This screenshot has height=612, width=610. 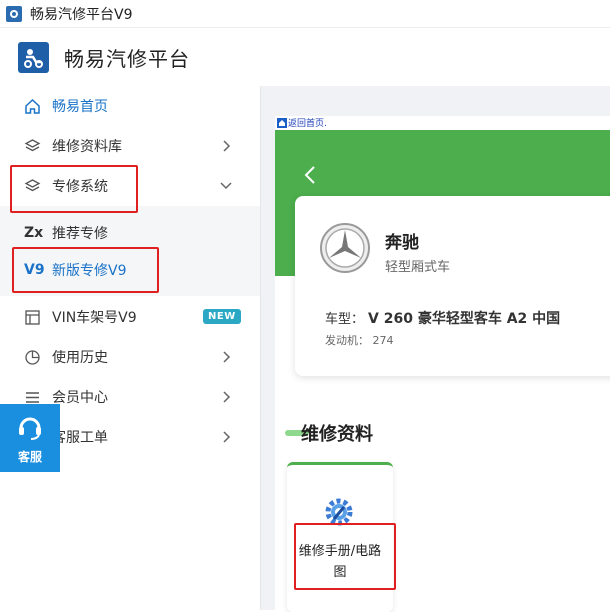 I want to click on sidebar-item-vin: VIN车架号V9 NEW, so click(x=130, y=317).